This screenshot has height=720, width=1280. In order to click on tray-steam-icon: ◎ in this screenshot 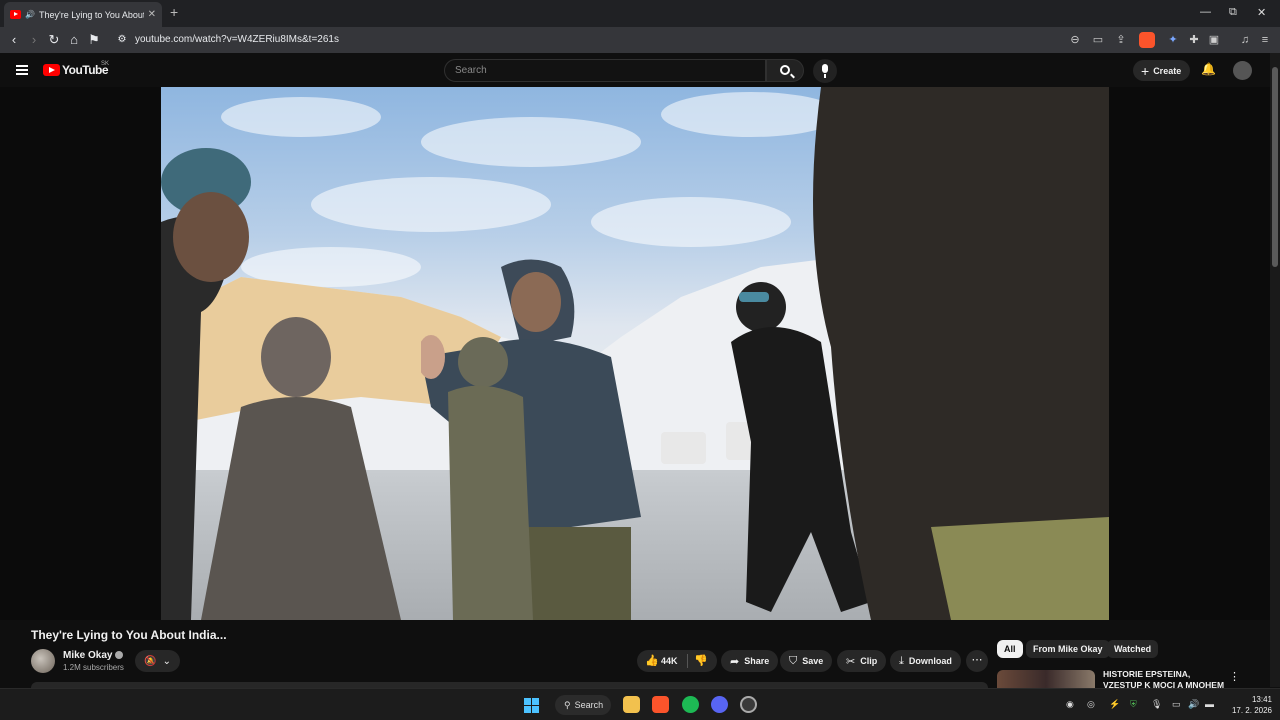, I will do `click(1091, 704)`.